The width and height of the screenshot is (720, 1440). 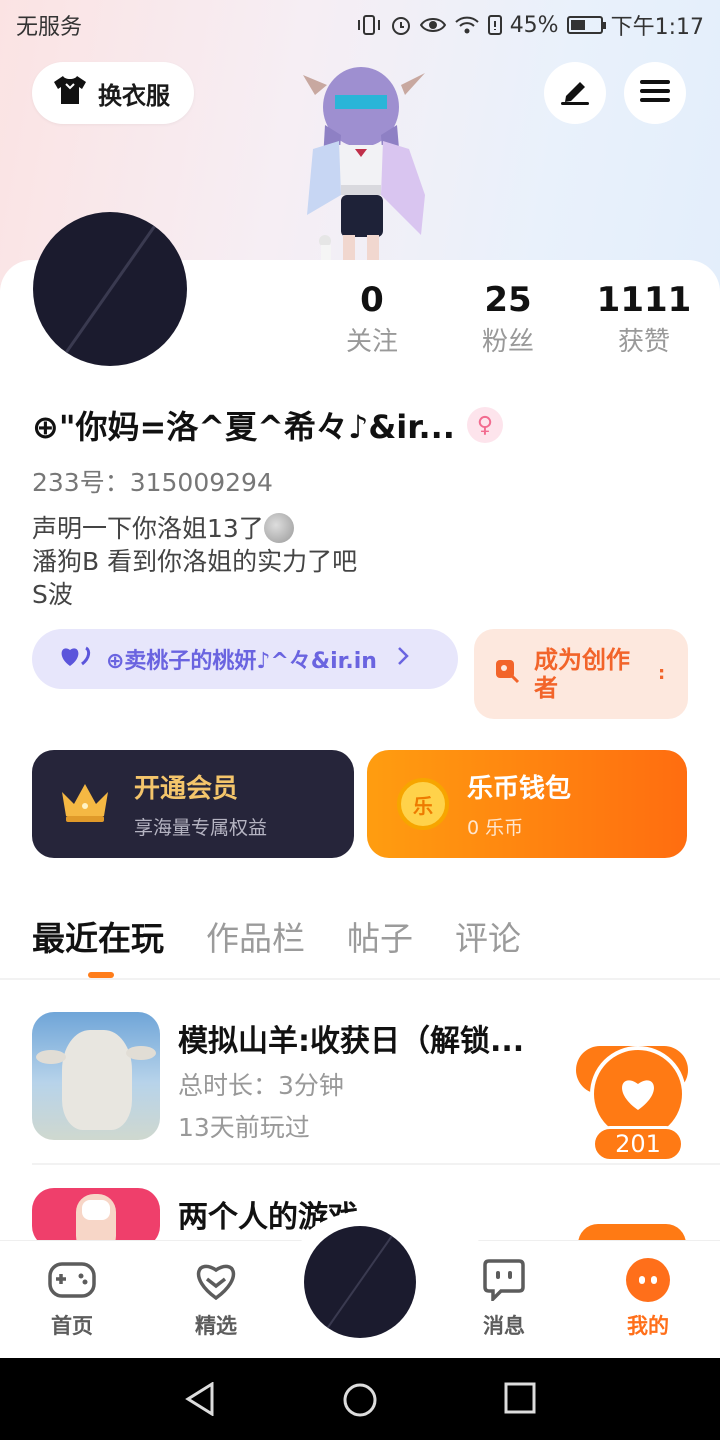 What do you see at coordinates (494, 25) in the screenshot?
I see `sim-icon` at bounding box center [494, 25].